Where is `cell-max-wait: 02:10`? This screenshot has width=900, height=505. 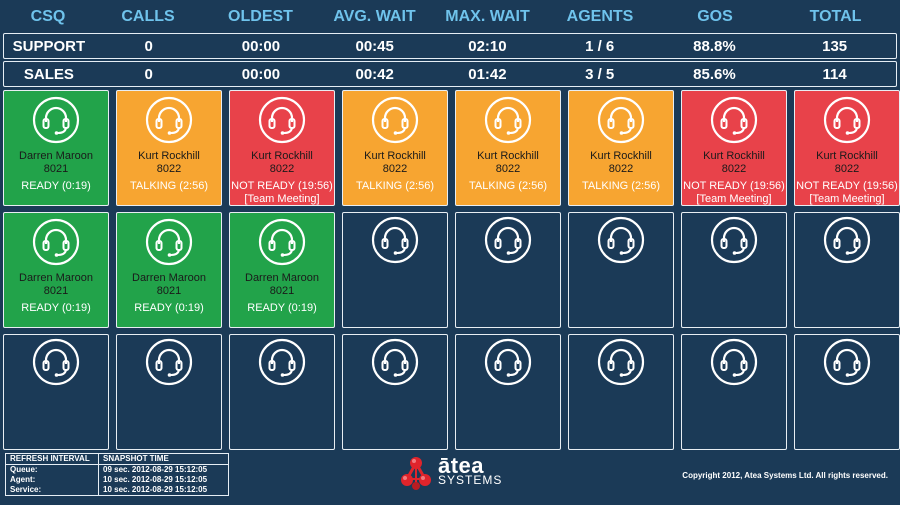
cell-max-wait: 02:10 is located at coordinates (487, 46).